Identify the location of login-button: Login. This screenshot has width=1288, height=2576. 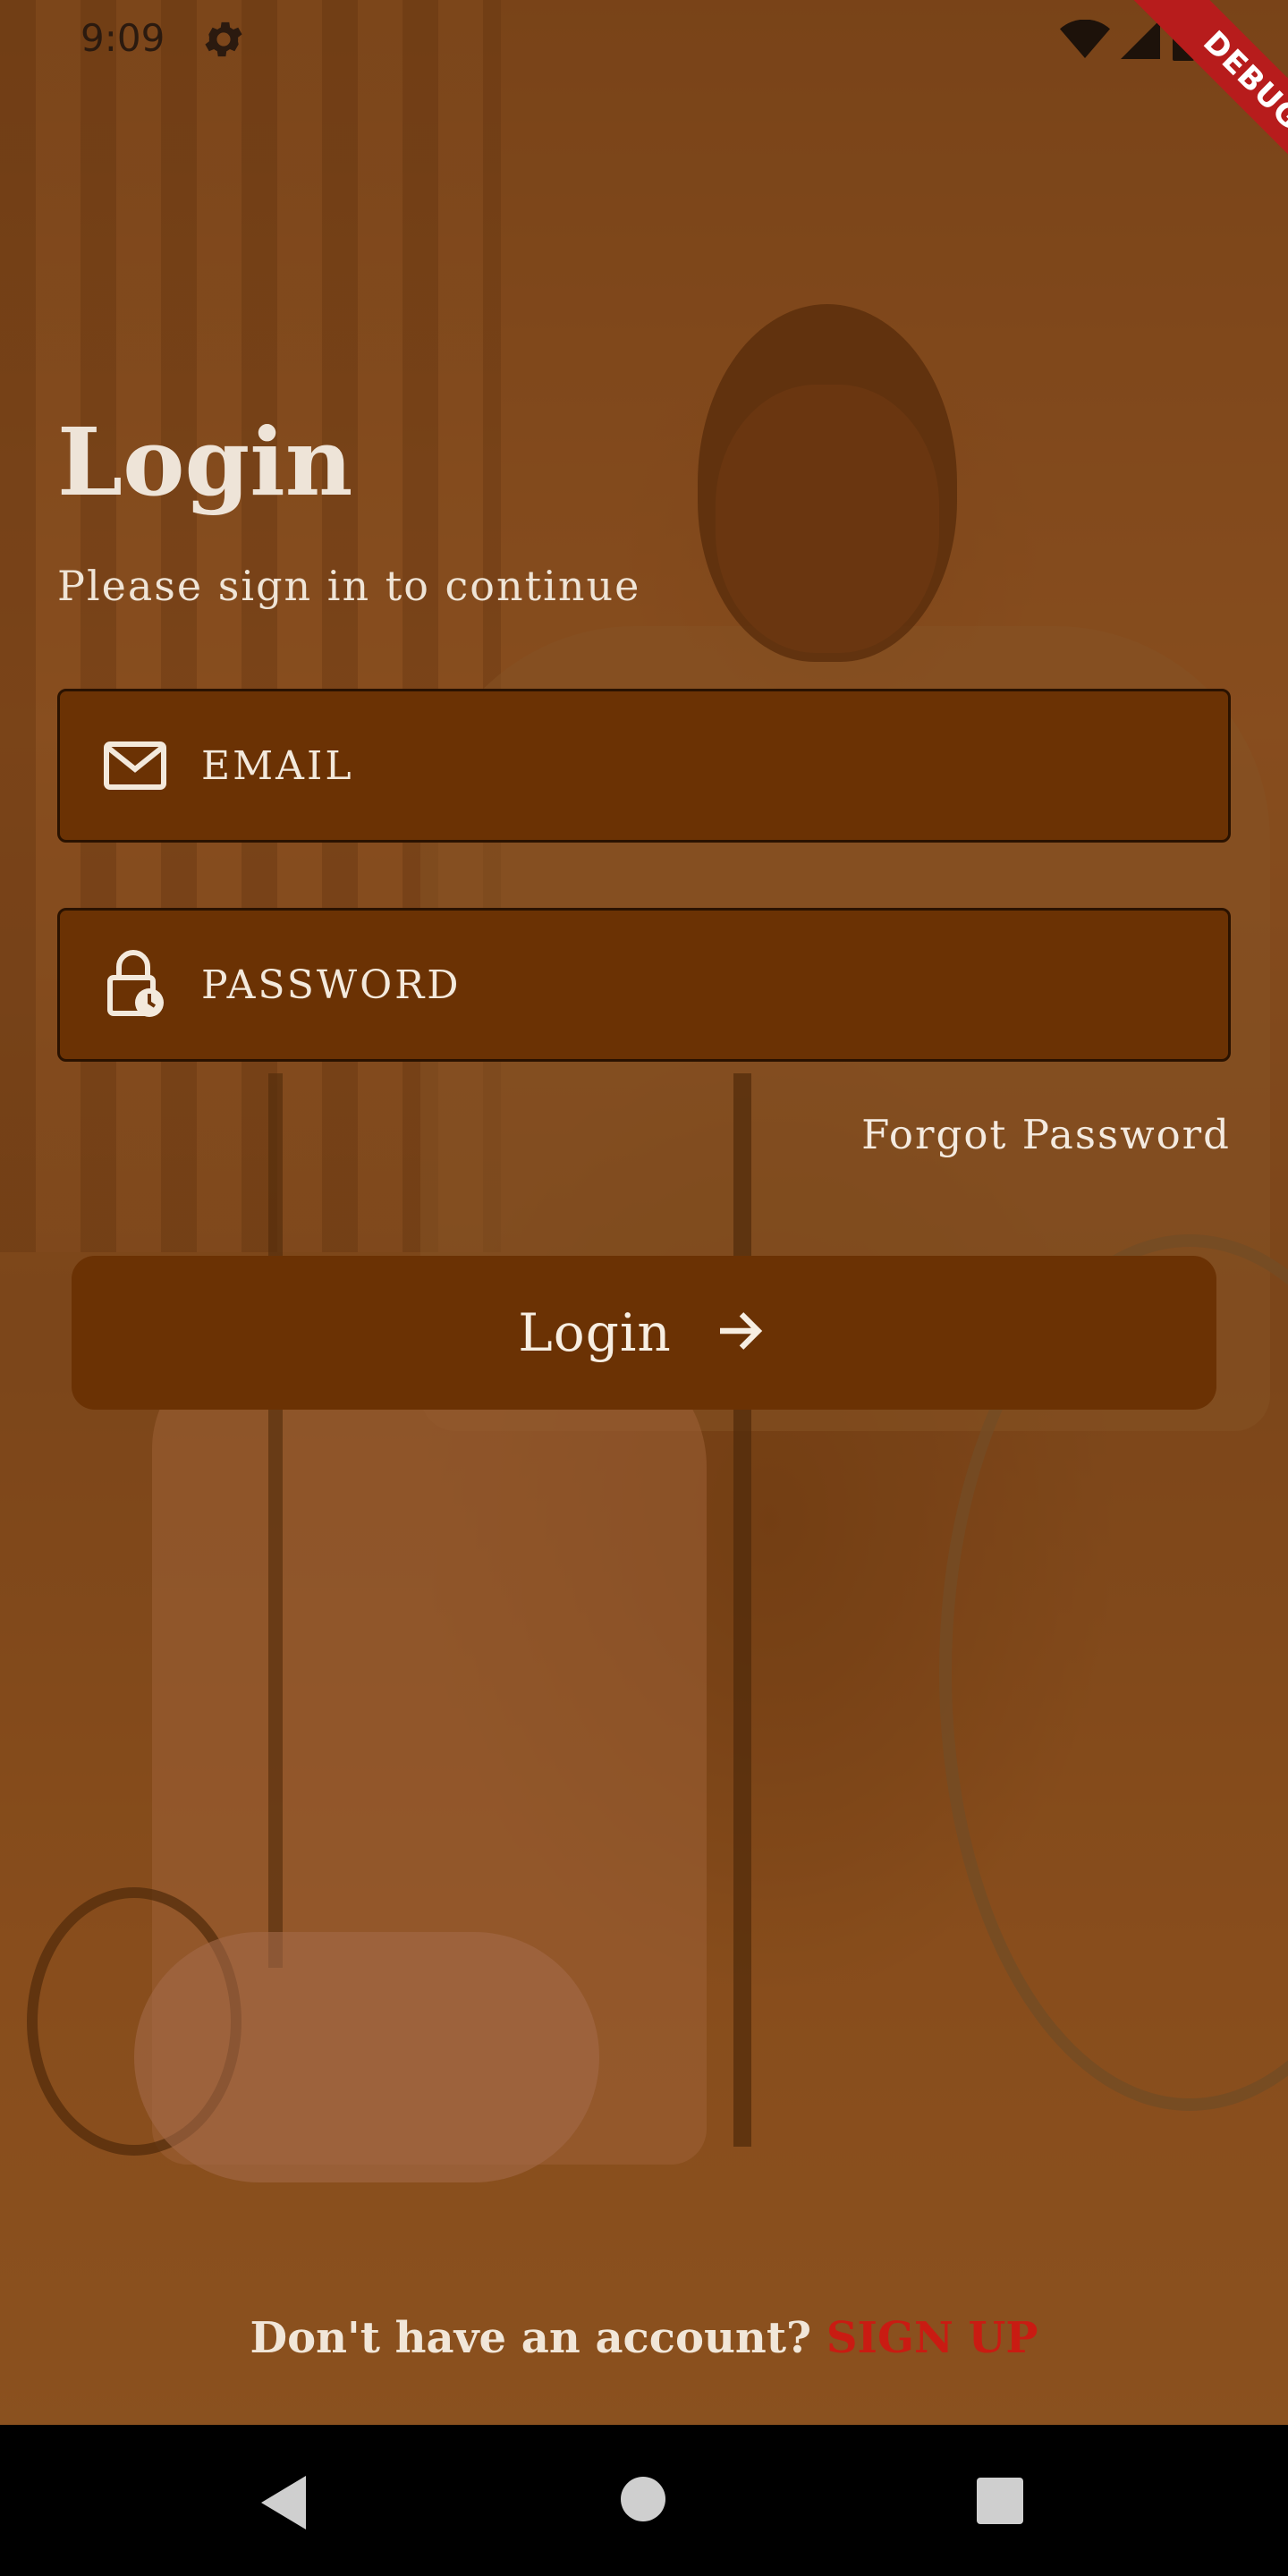
(644, 1333).